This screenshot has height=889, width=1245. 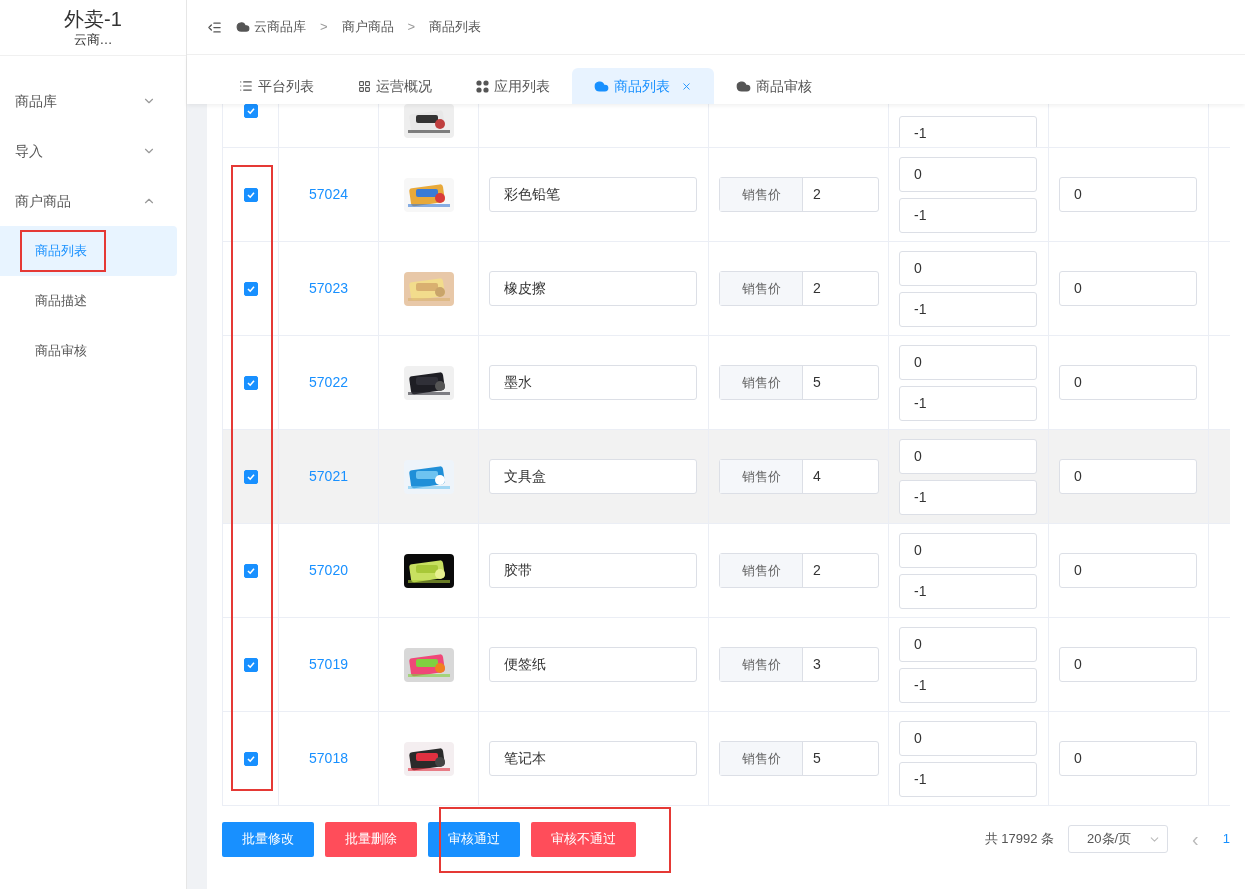 I want to click on name-field: 笔记本, so click(x=593, y=758).